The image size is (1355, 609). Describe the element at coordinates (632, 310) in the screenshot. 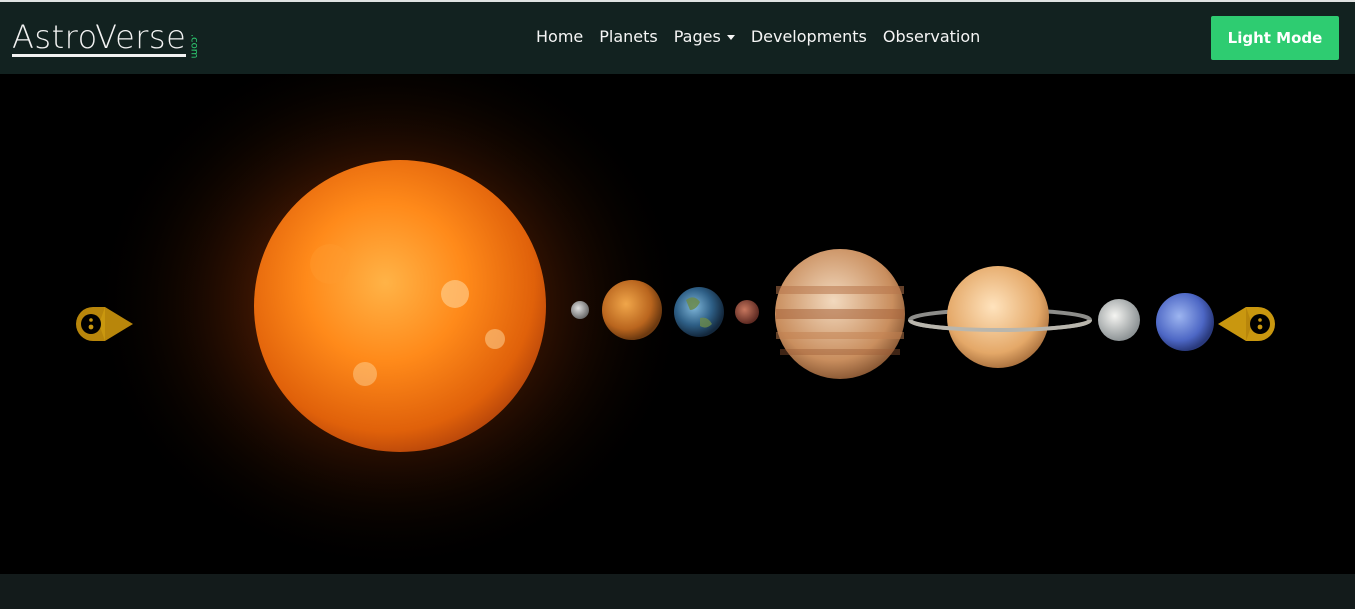

I see `venus` at that location.